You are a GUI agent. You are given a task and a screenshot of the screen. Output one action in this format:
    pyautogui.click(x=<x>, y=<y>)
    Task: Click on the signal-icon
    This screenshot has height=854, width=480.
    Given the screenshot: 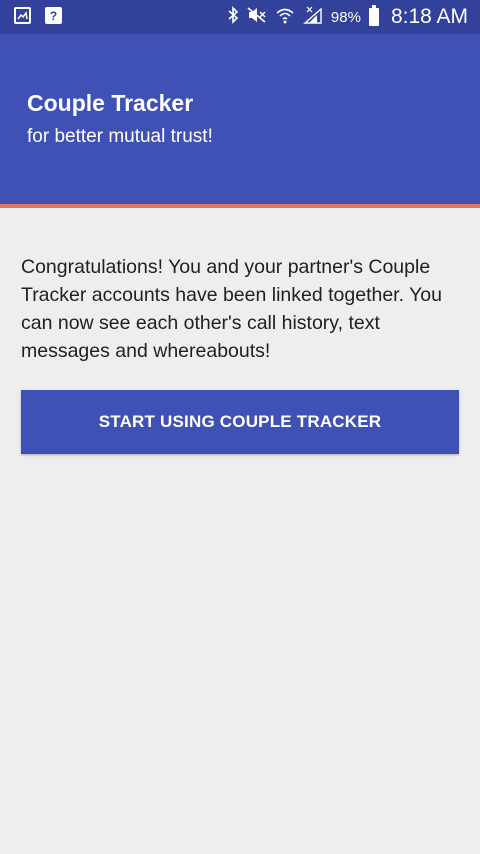 What is the action you would take?
    pyautogui.click(x=313, y=17)
    